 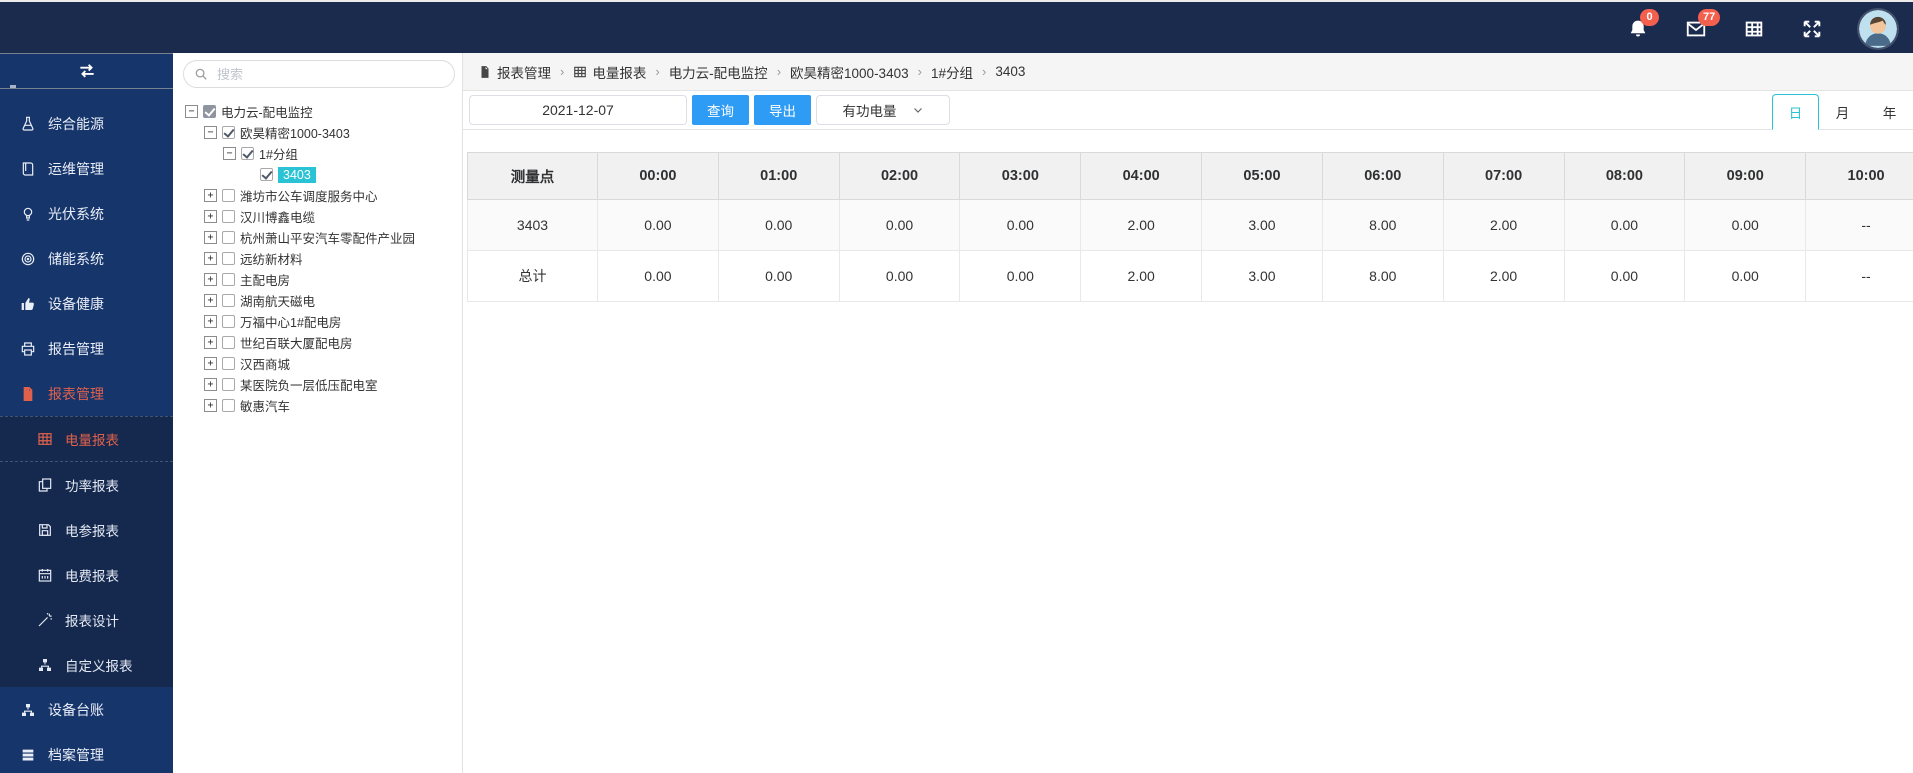 What do you see at coordinates (322, 153) in the screenshot?
I see `tree-node: − 1#分组` at bounding box center [322, 153].